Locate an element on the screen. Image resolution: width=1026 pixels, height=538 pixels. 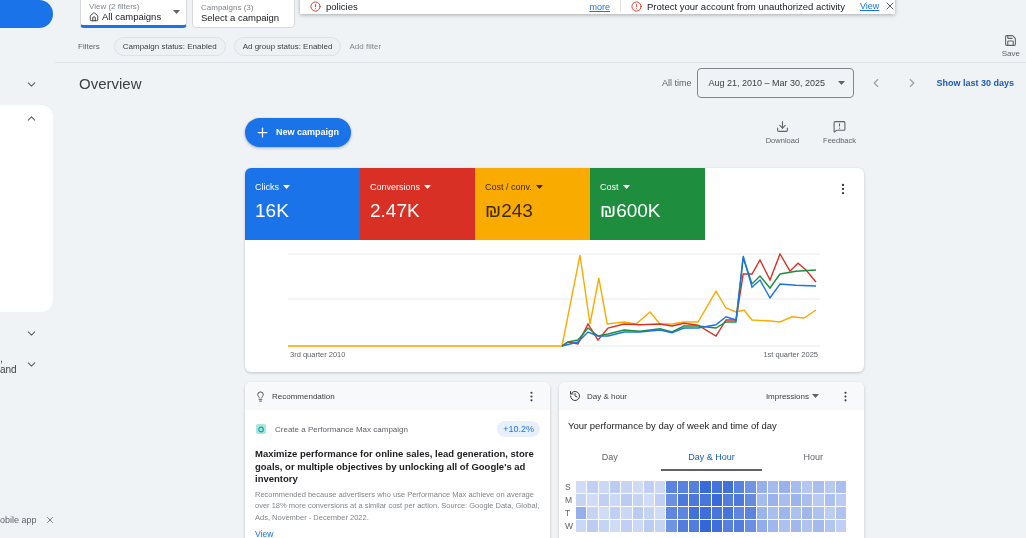
sidebar-text: , and is located at coordinates (9, 364).